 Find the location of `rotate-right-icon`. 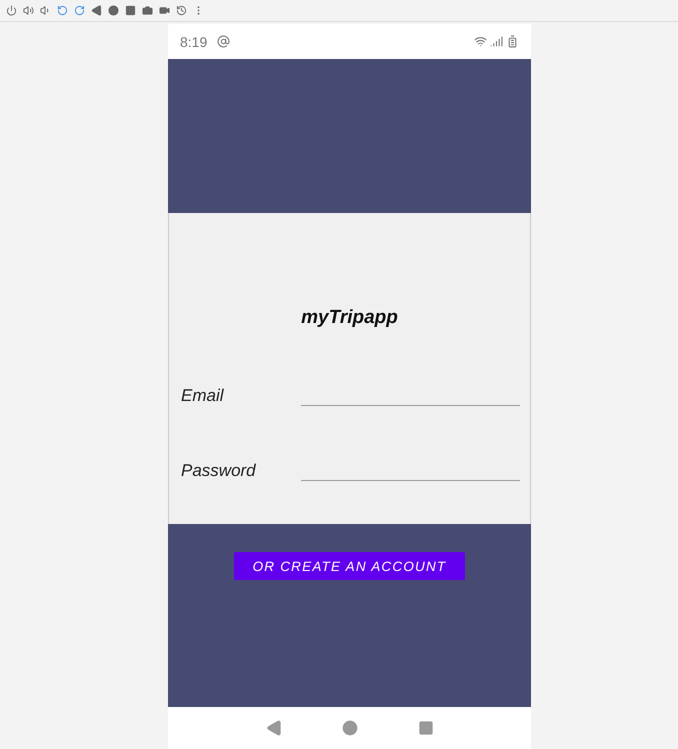

rotate-right-icon is located at coordinates (79, 10).